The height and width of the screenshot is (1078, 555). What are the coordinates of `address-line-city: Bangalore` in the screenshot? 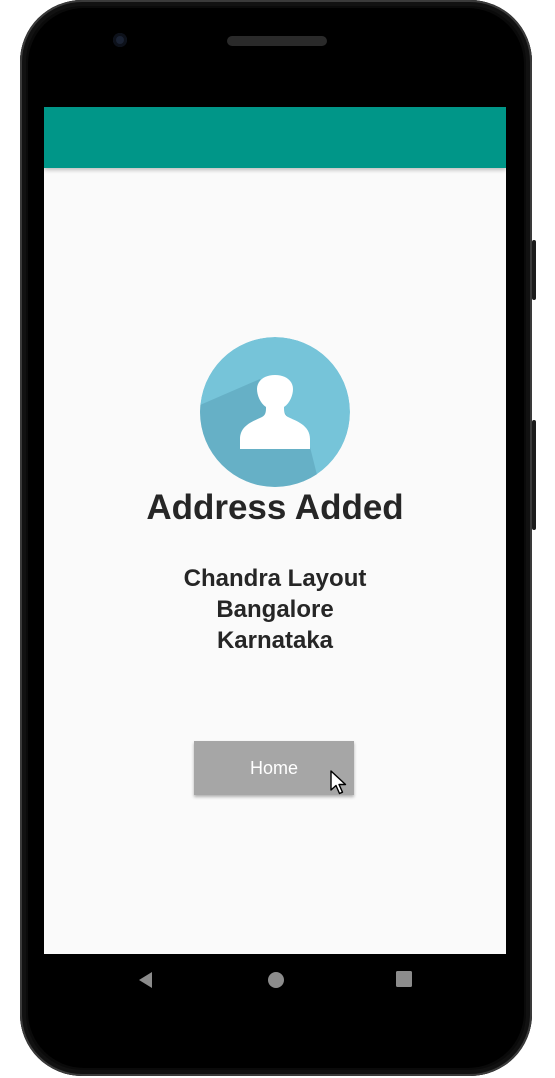 It's located at (275, 609).